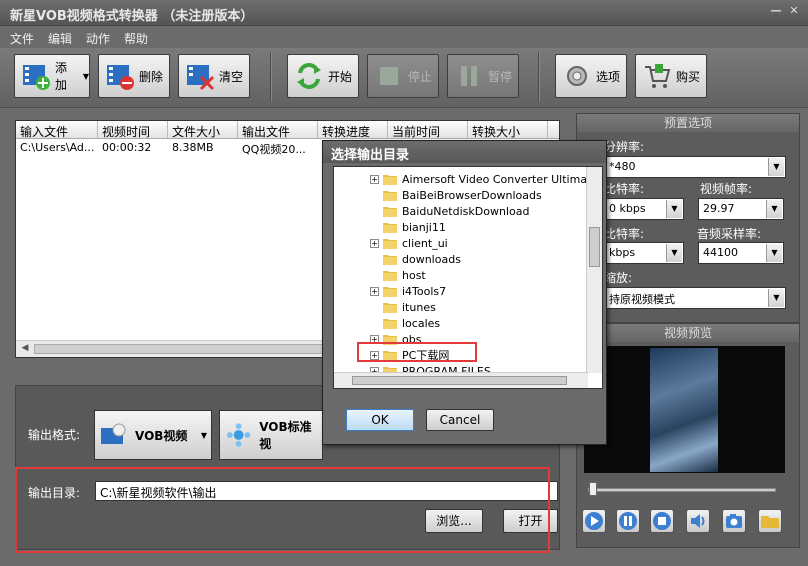  Describe the element at coordinates (483, 76) in the screenshot. I see `pause-button: 暂停` at that location.